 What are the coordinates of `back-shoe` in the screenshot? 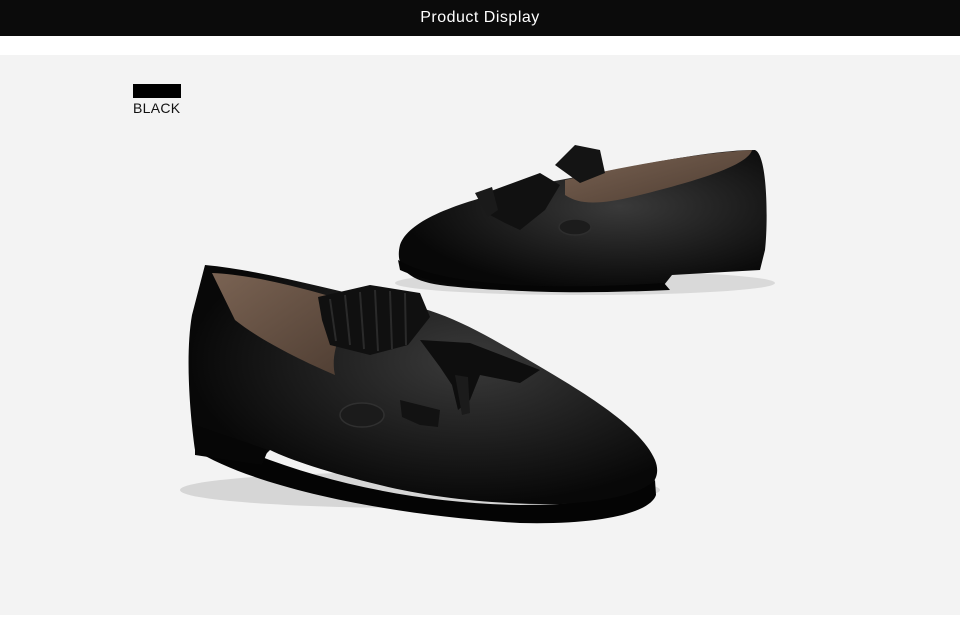 It's located at (585, 220).